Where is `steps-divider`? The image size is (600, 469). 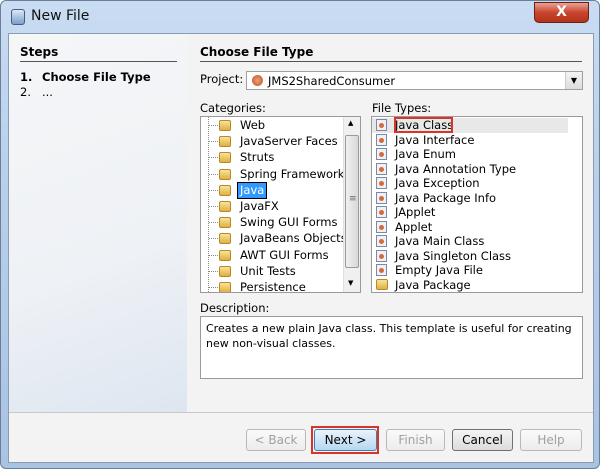
steps-divider is located at coordinates (98, 61).